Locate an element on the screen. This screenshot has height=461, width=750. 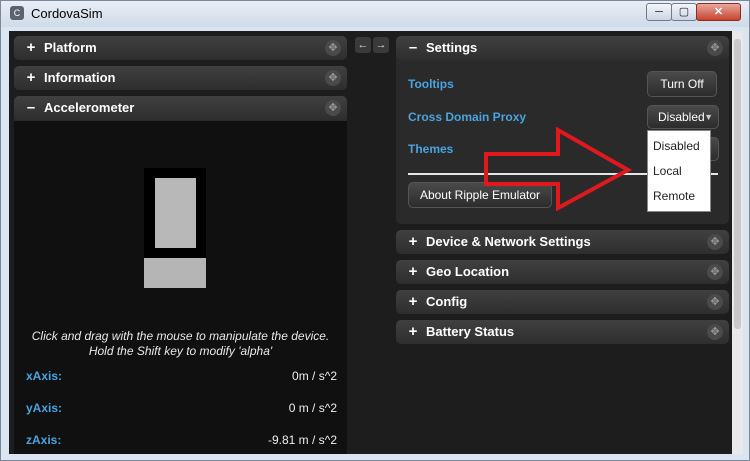
proxy-dropdown-menu: Disabled Local Remote is located at coordinates (679, 171).